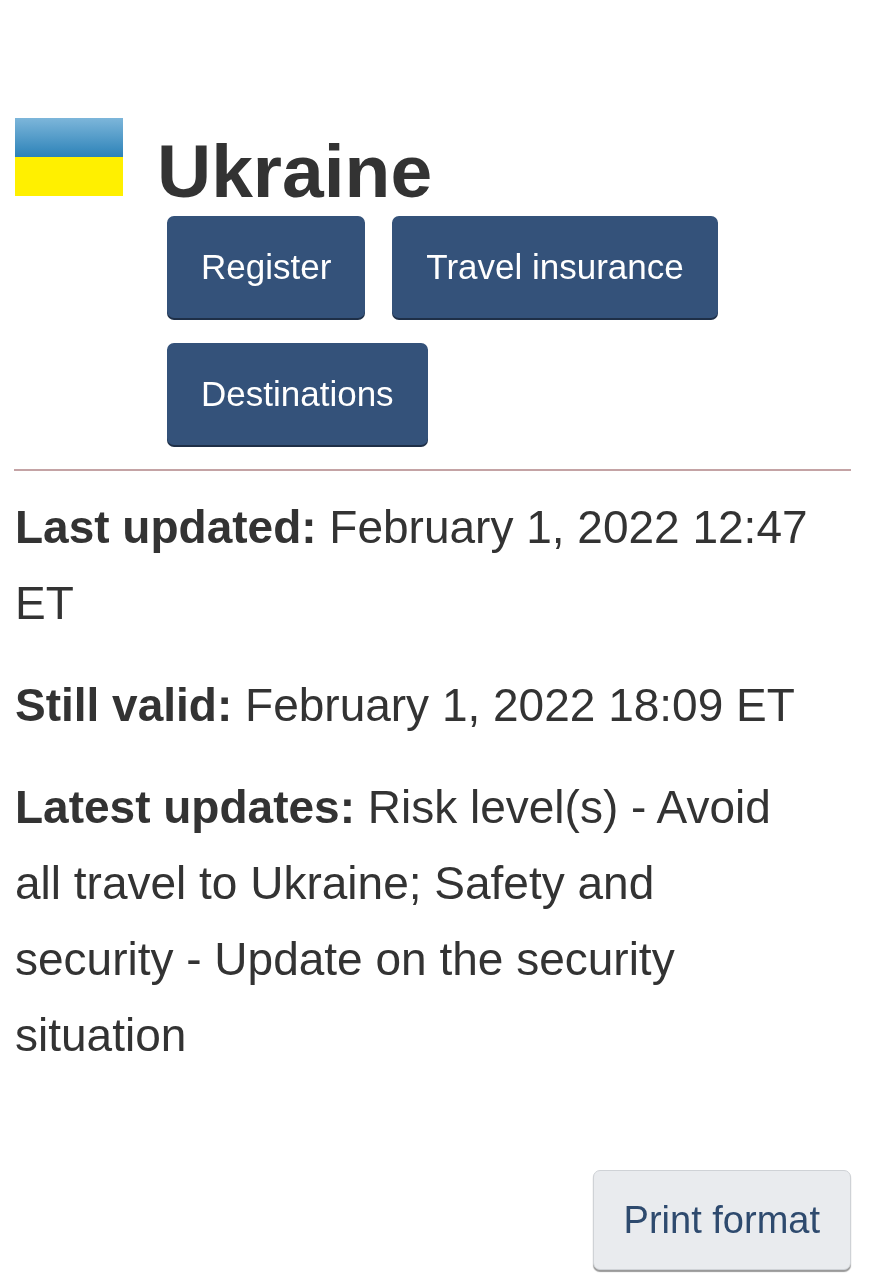  What do you see at coordinates (295, 171) in the screenshot?
I see `country-title: Ukraine` at bounding box center [295, 171].